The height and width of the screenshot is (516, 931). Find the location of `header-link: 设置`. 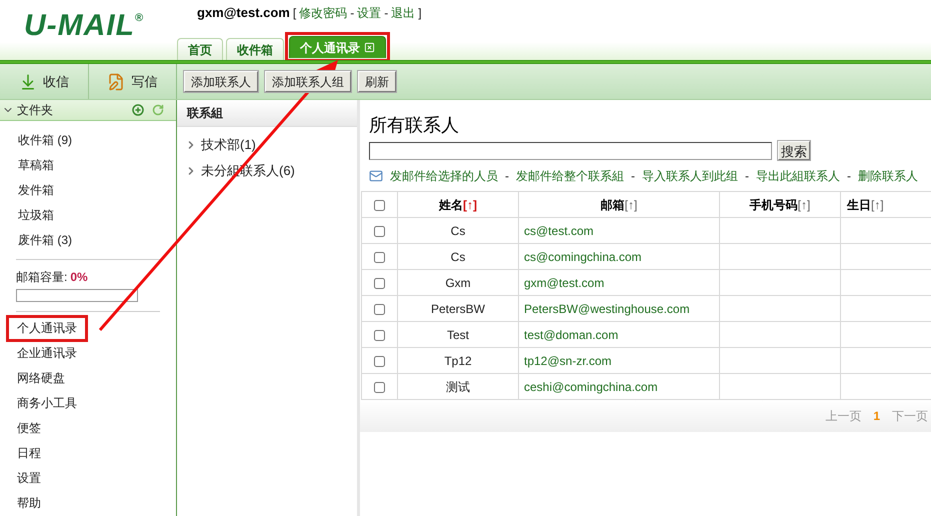

header-link: 设置 is located at coordinates (369, 13).